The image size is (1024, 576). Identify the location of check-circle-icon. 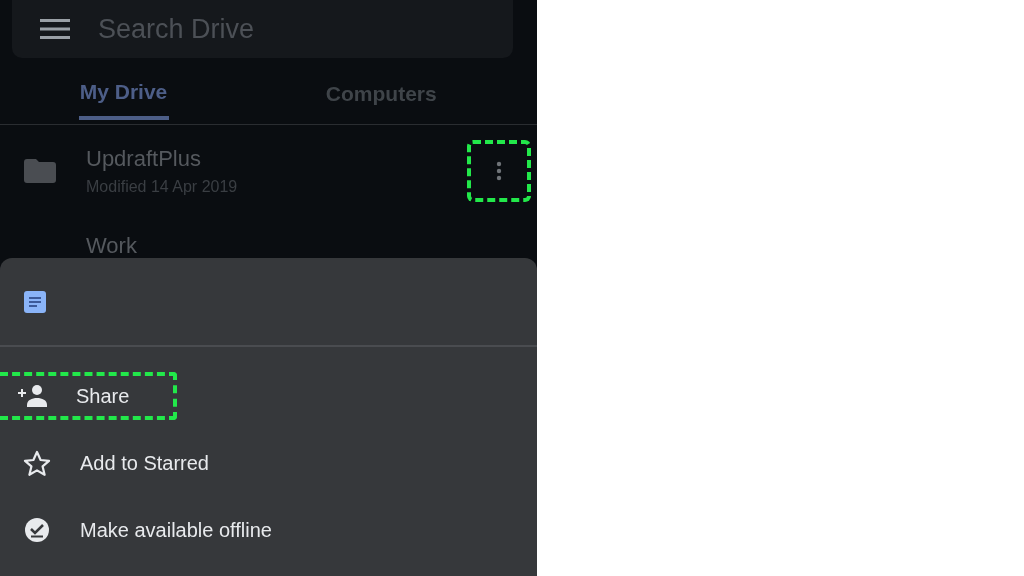
(37, 530).